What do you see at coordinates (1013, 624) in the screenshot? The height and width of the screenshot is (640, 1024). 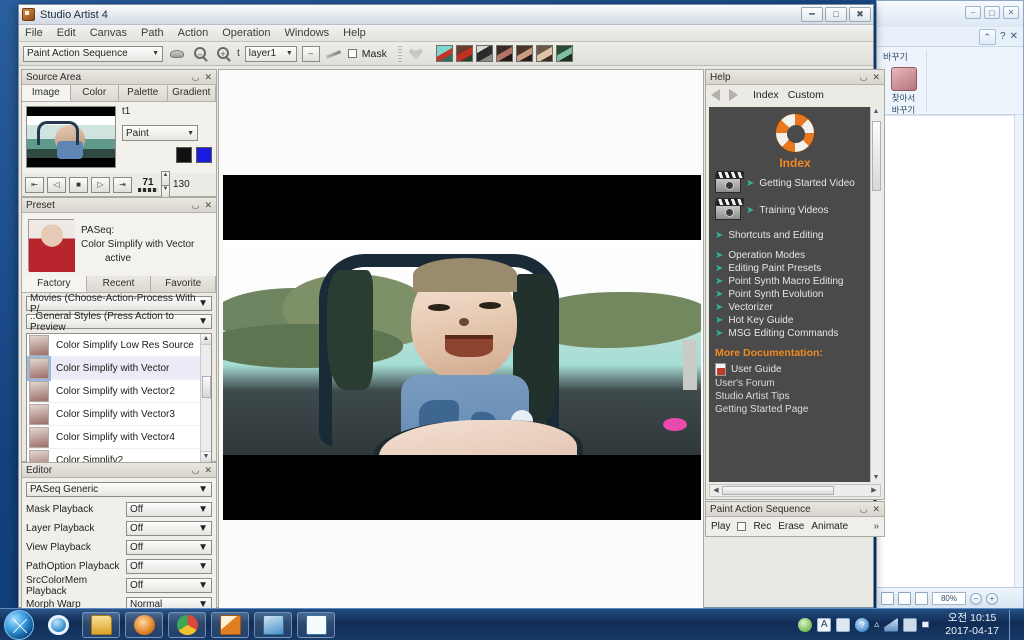 I see `show-desktop-button` at bounding box center [1013, 624].